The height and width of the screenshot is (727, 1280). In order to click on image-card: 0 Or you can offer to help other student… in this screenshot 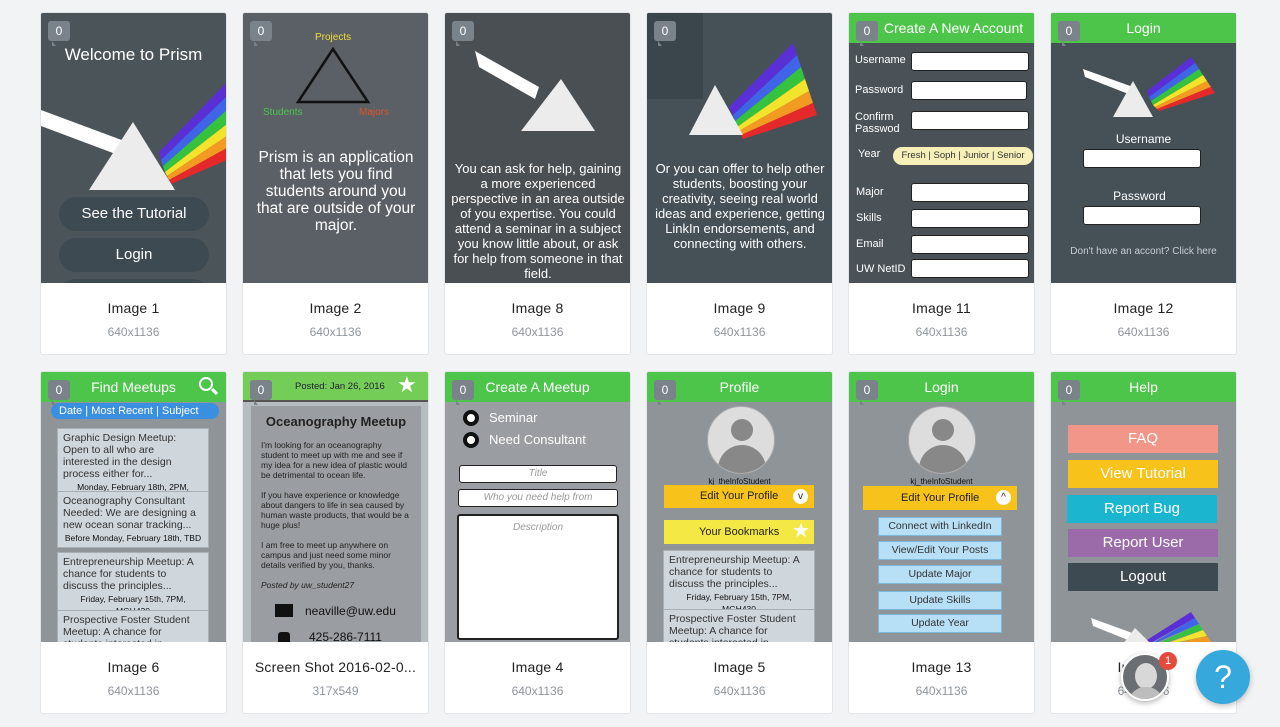, I will do `click(739, 183)`.